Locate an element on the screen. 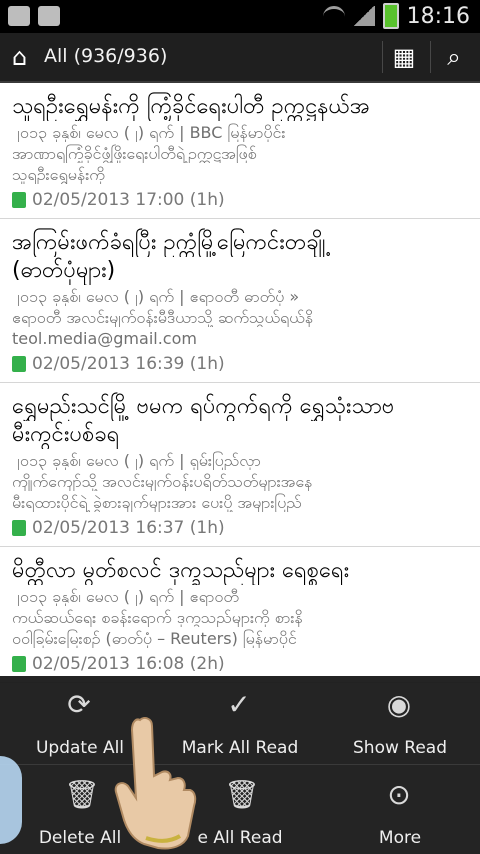 The height and width of the screenshot is (854, 480). hand-pointer-icon is located at coordinates (155, 783).